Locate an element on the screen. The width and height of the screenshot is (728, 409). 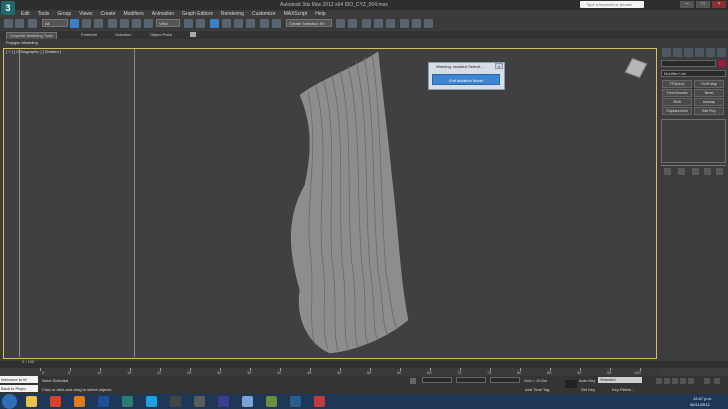
chrome-icon is located at coordinates (55, 401).